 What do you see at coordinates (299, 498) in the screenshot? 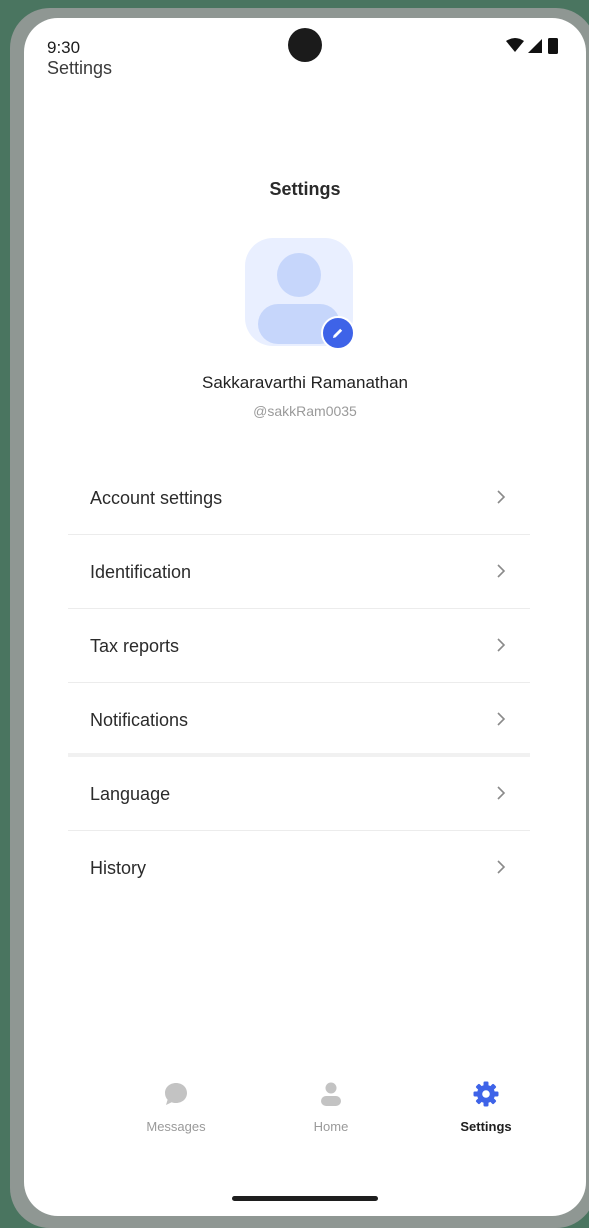
I see `menu-item-account-settings: Account settings` at bounding box center [299, 498].